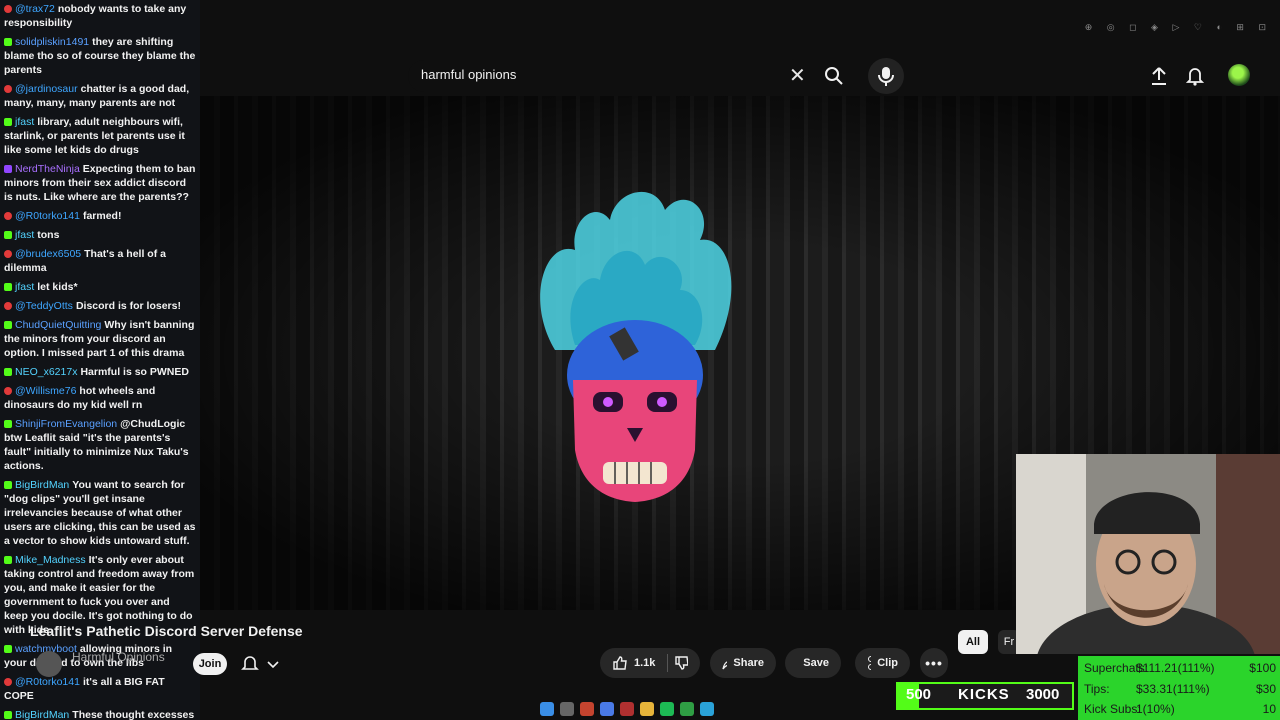  Describe the element at coordinates (45, 391) in the screenshot. I see `chat-username: @Willisme76` at that location.